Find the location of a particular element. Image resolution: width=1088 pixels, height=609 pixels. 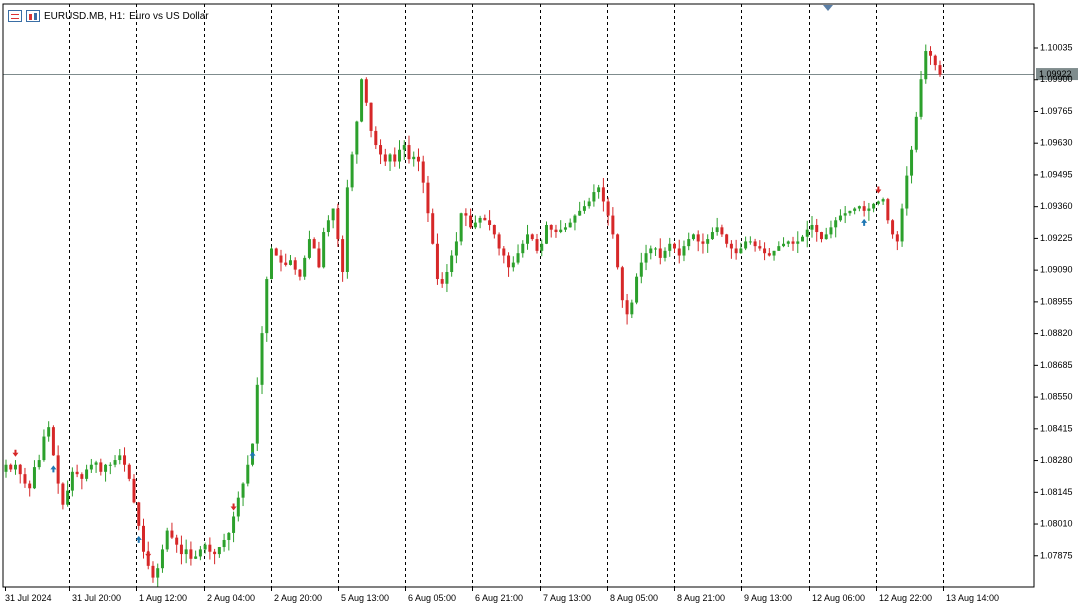

time-axis-label: 2 Aug 04:00 is located at coordinates (231, 598).